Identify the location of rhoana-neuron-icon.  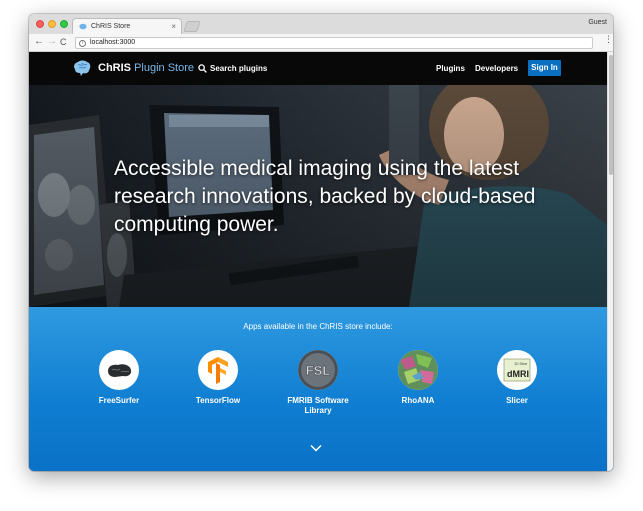
(418, 370).